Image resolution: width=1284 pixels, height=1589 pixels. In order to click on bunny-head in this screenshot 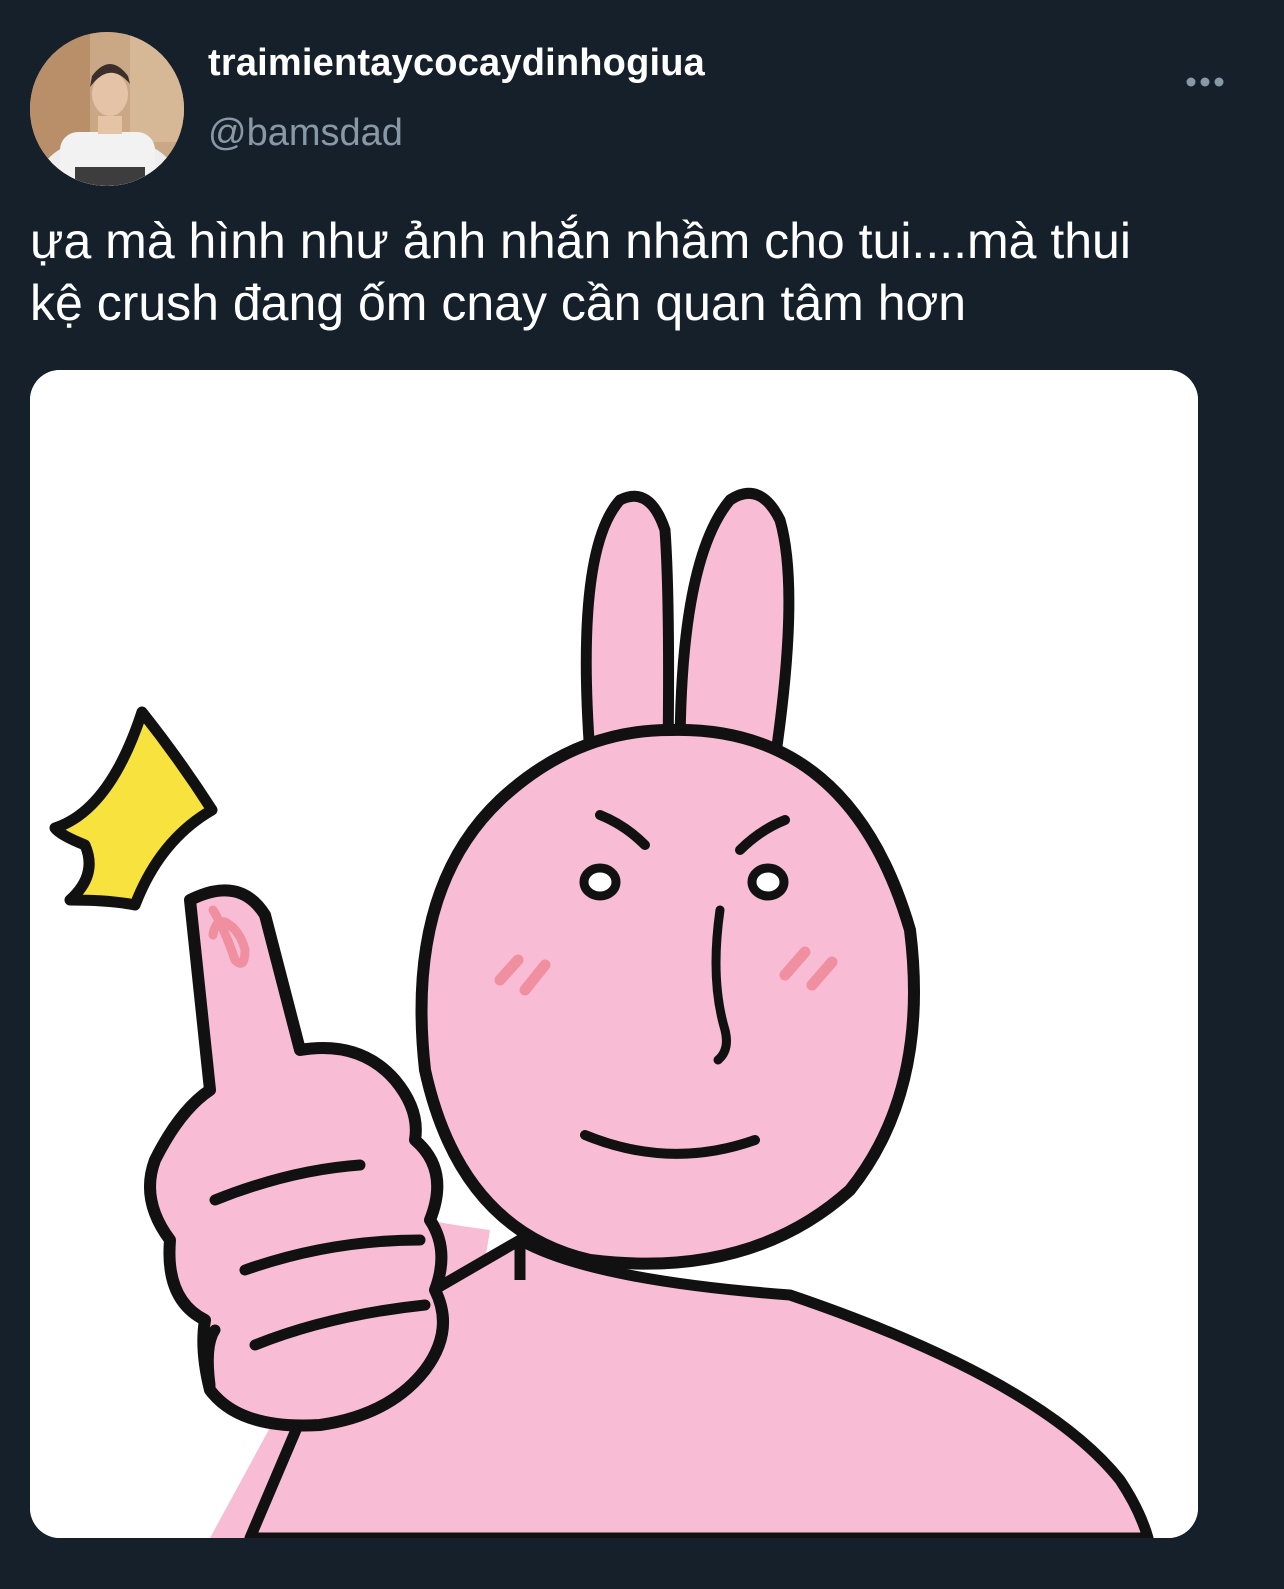, I will do `click(667, 996)`.